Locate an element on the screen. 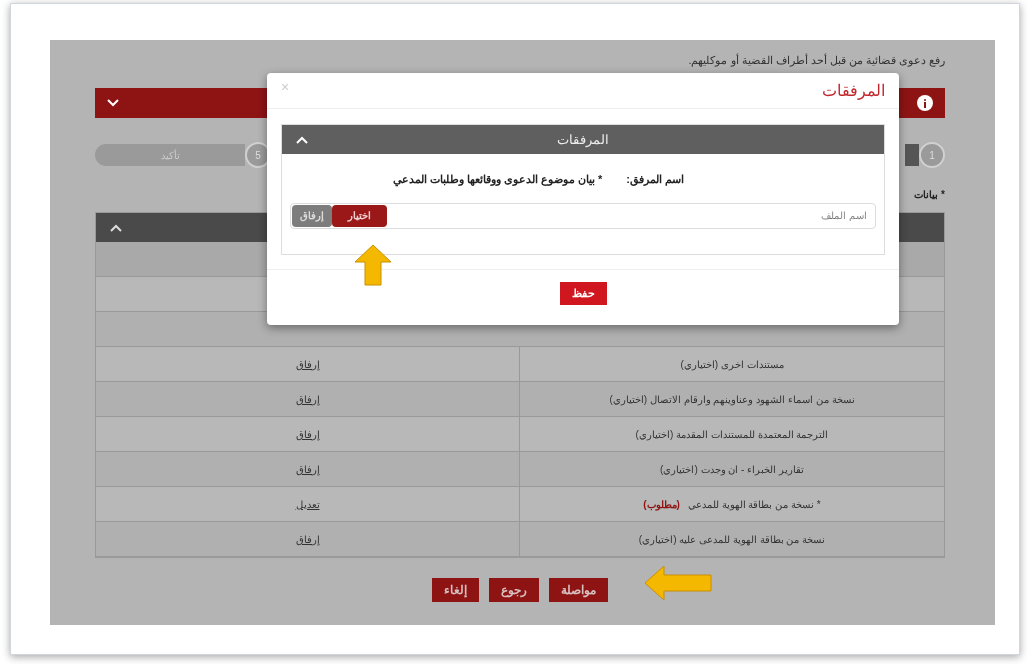 The height and width of the screenshot is (664, 1032). save-button: حفظ is located at coordinates (583, 293).